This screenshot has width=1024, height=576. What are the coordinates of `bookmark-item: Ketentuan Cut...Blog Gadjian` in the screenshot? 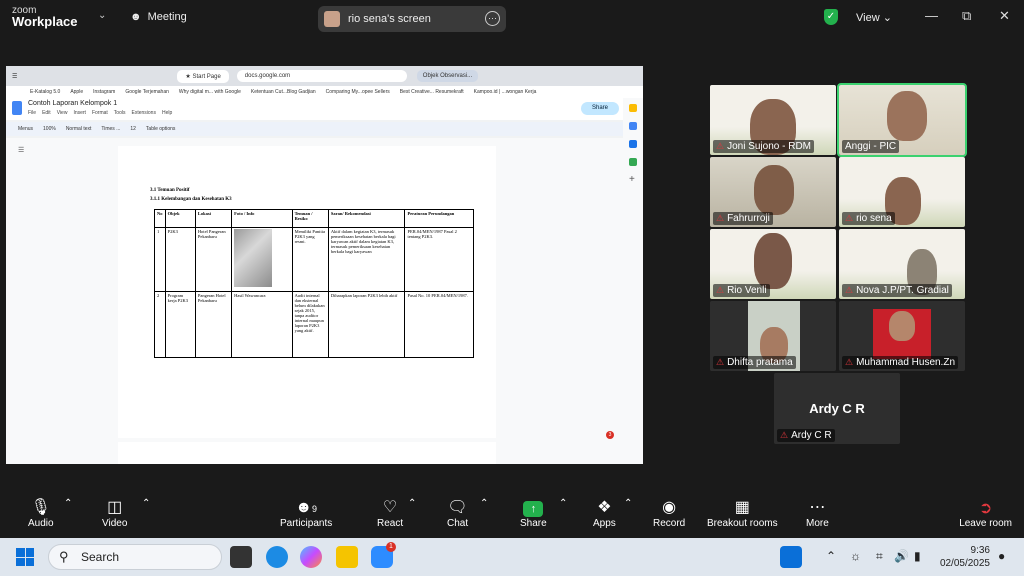 It's located at (283, 92).